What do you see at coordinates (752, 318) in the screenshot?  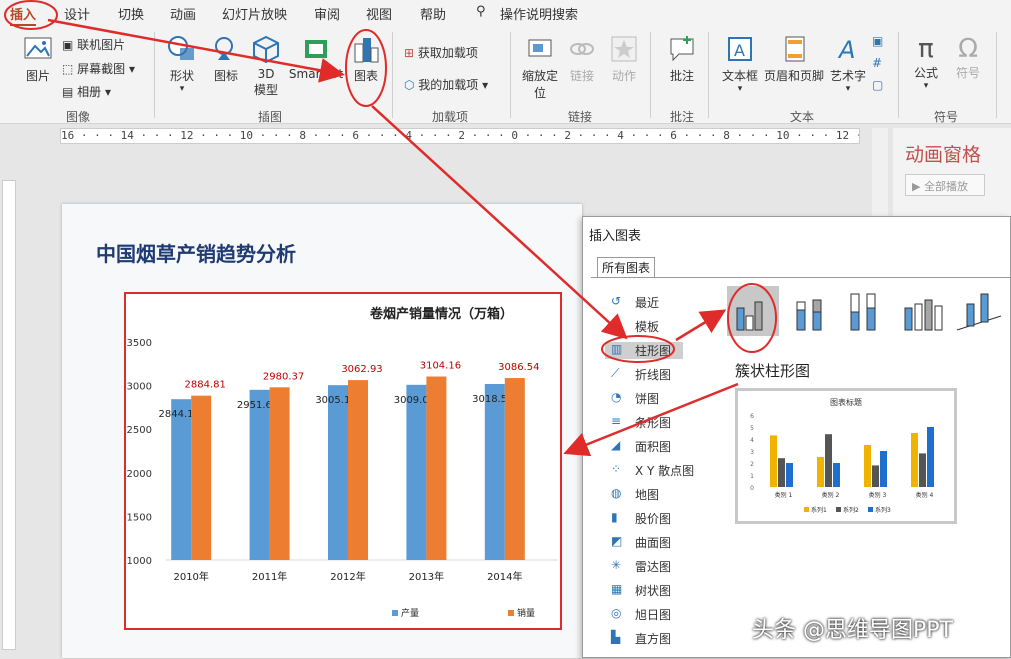 I see `highlight-ring-clustered-column` at bounding box center [752, 318].